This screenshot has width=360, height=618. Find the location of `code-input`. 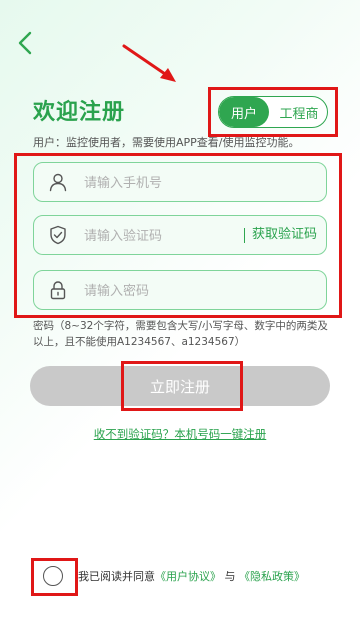

code-input is located at coordinates (169, 236).